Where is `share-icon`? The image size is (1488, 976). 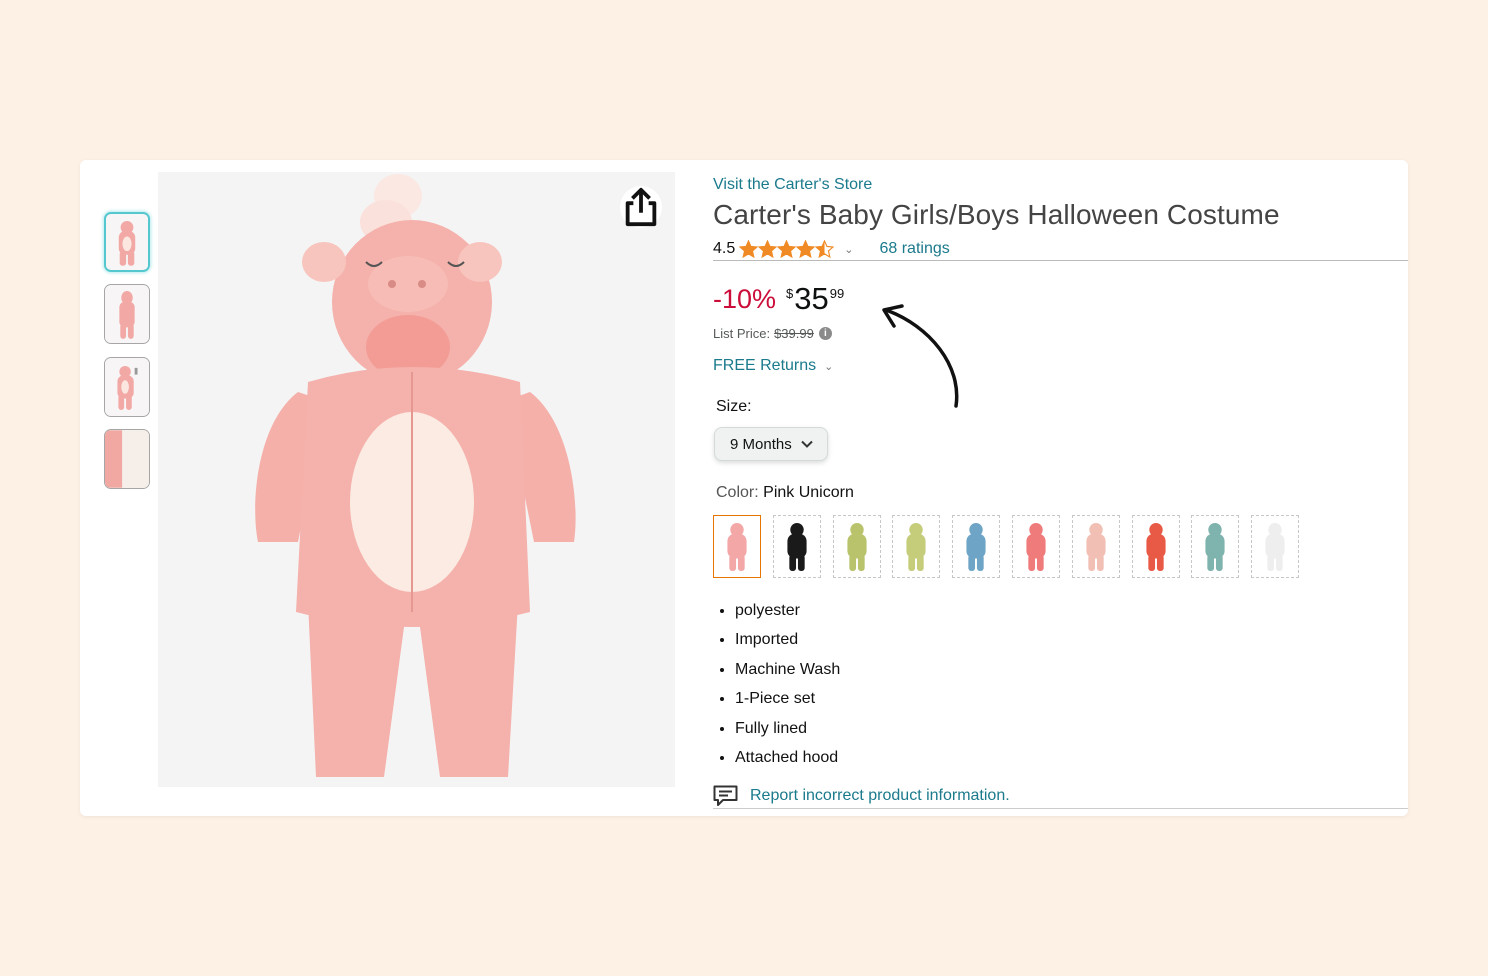 share-icon is located at coordinates (641, 207).